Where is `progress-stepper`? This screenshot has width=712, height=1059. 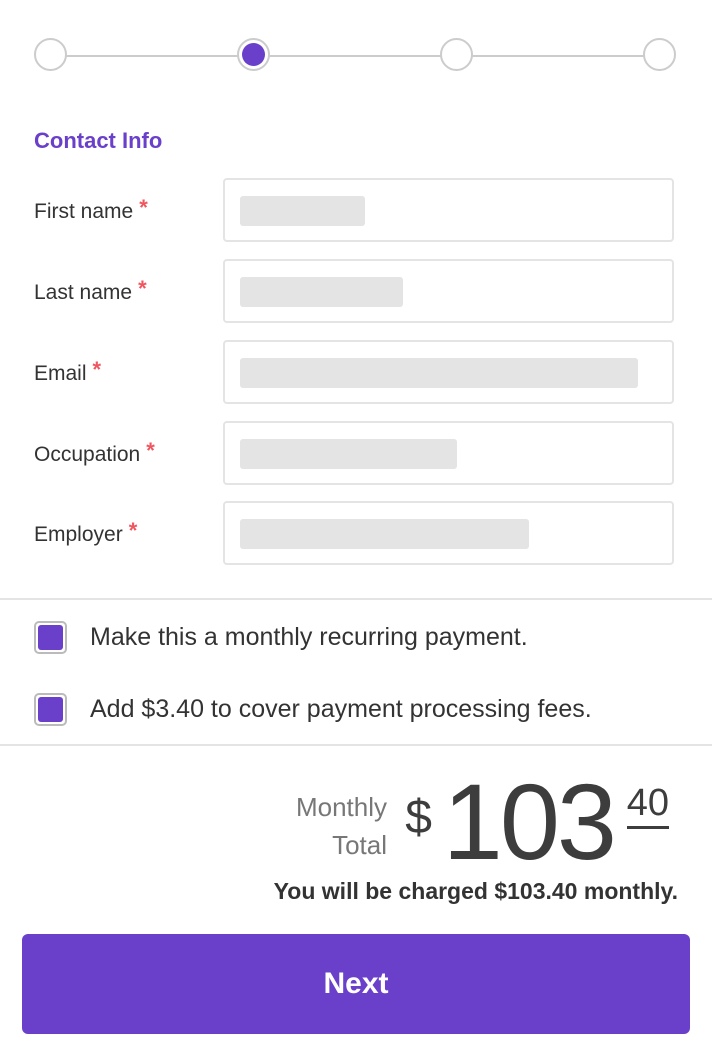 progress-stepper is located at coordinates (356, 56).